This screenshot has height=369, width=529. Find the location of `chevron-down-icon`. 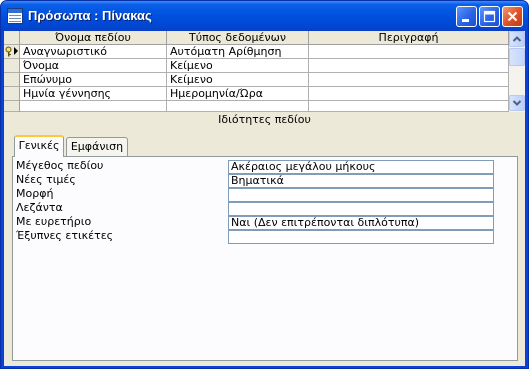

chevron-down-icon is located at coordinates (517, 103).